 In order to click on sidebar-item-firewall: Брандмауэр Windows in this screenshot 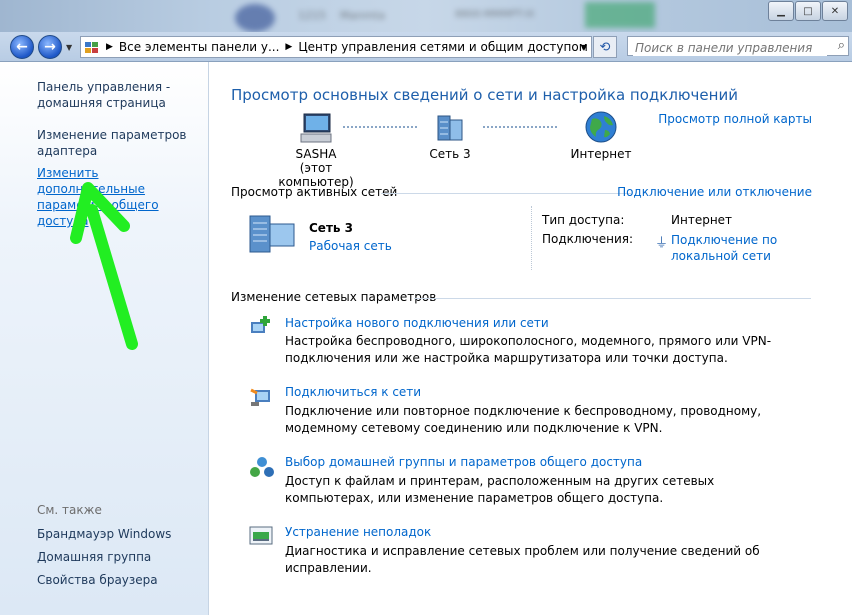, I will do `click(119, 534)`.